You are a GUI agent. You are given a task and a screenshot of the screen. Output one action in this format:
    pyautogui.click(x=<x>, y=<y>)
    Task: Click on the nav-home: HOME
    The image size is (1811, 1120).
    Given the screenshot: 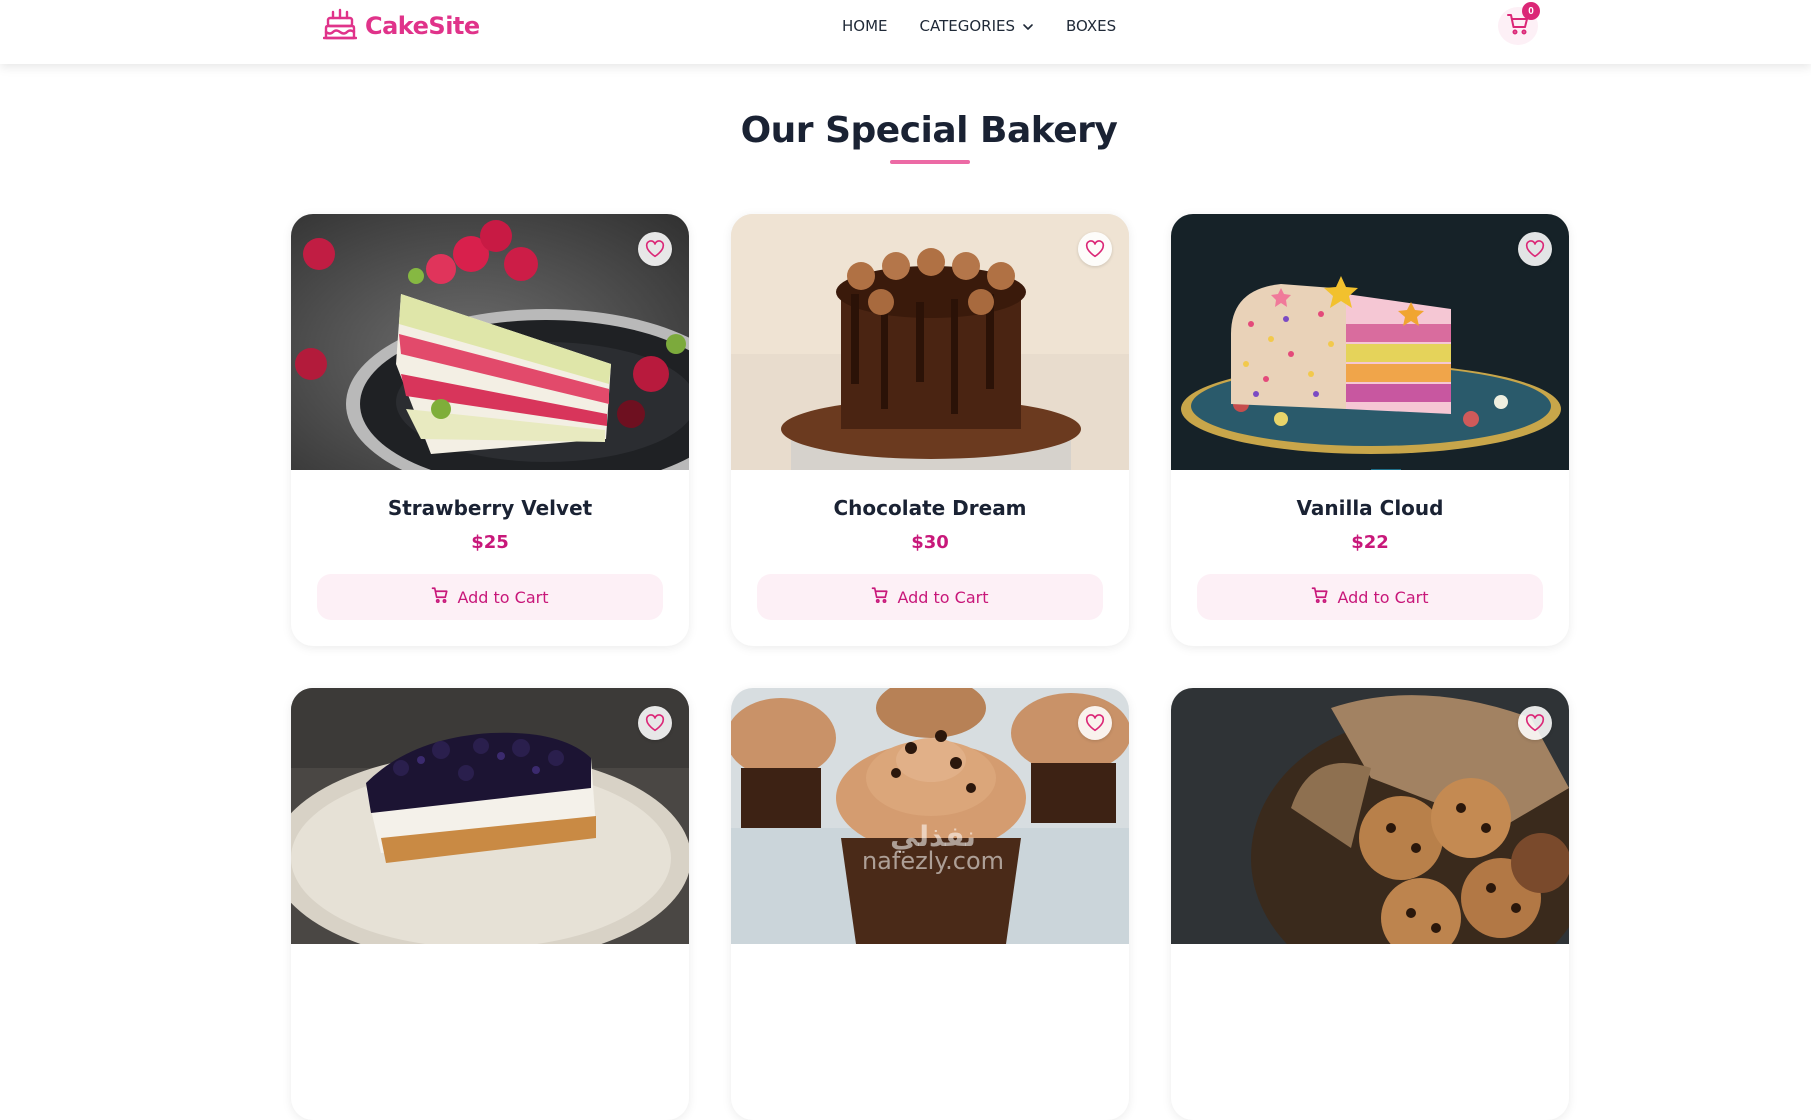 What is the action you would take?
    pyautogui.click(x=865, y=26)
    